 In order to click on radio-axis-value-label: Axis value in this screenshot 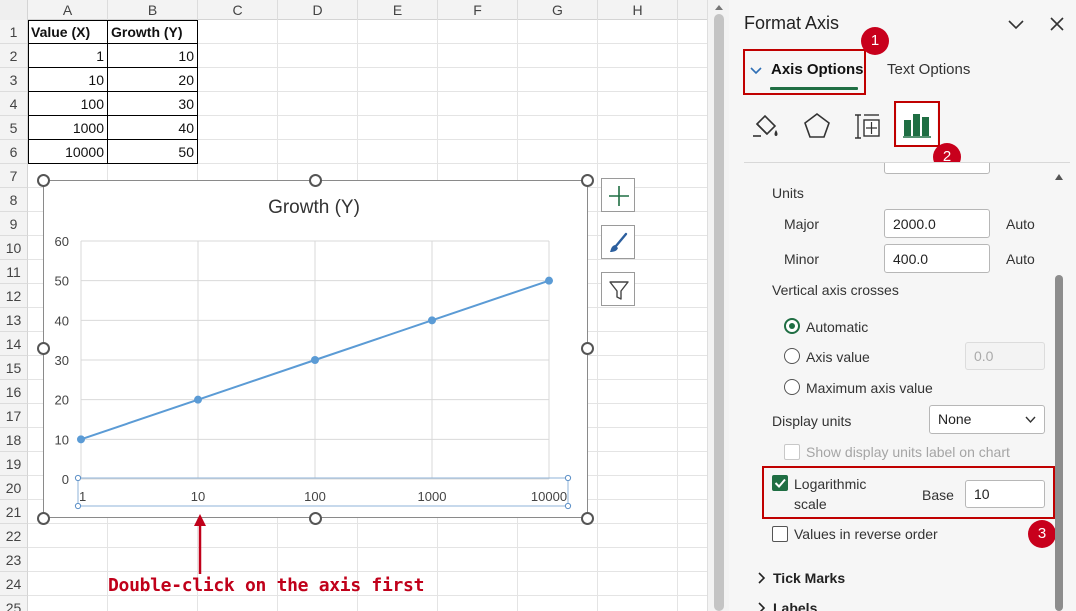, I will do `click(838, 357)`.